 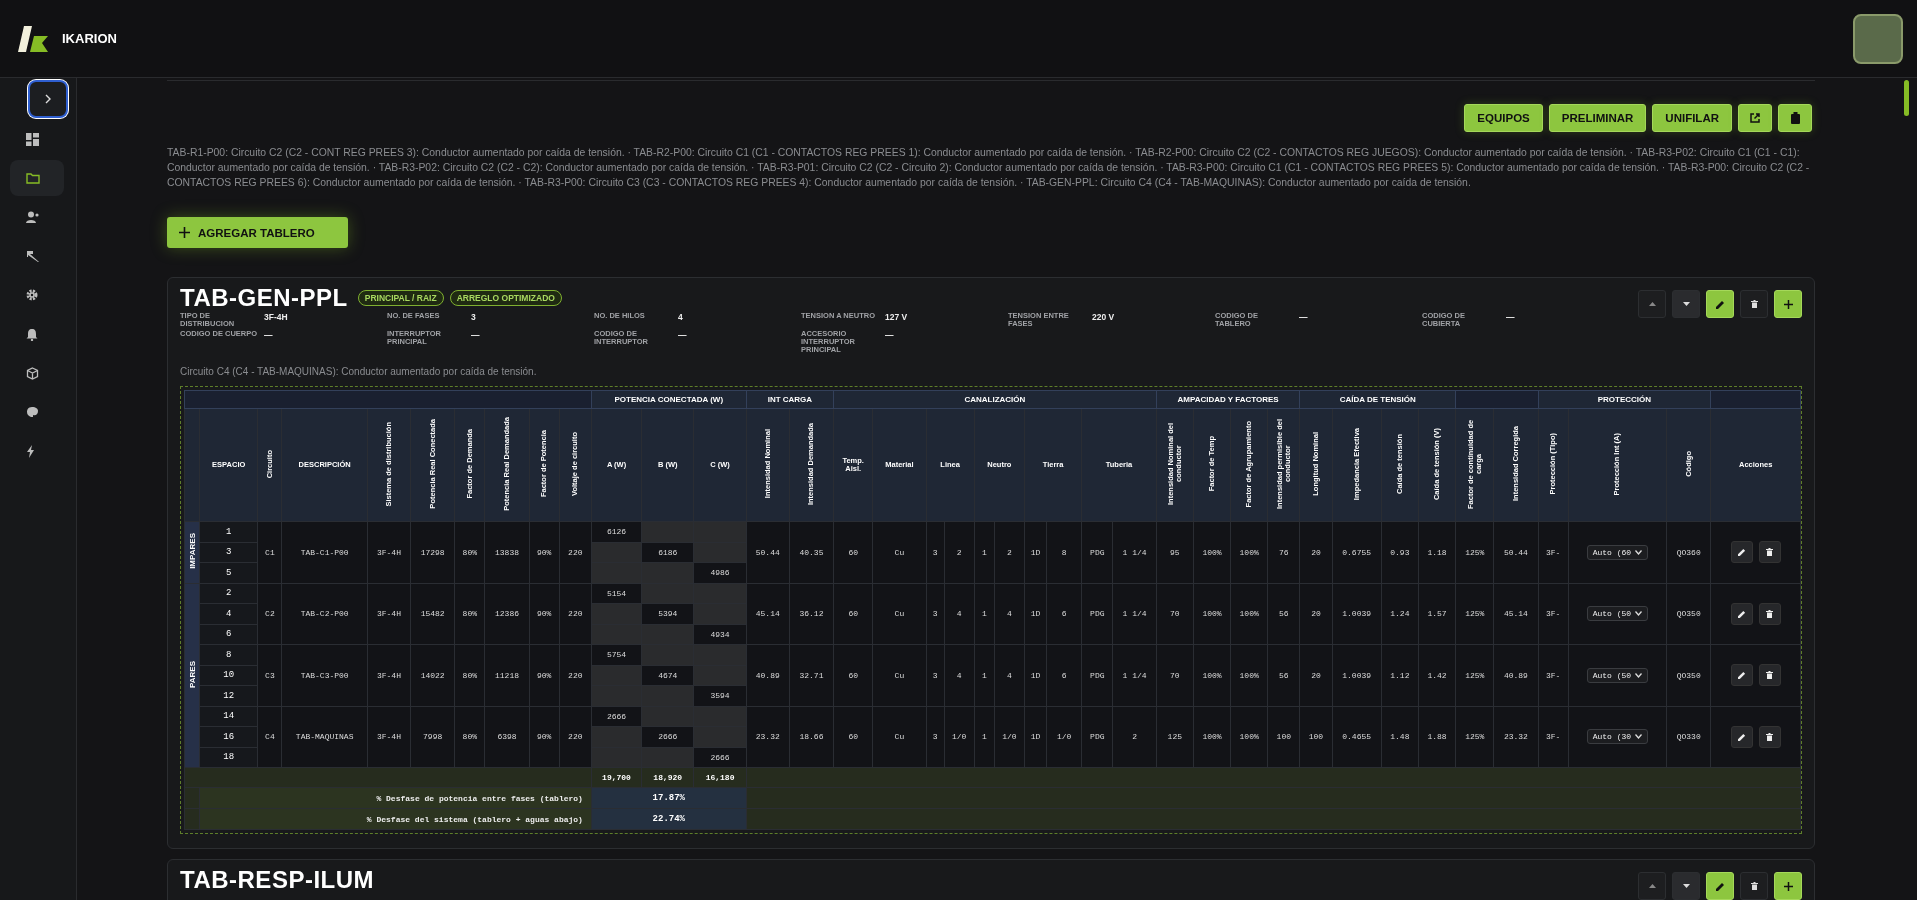 I want to click on table-cell: 20, so click(x=1316, y=614).